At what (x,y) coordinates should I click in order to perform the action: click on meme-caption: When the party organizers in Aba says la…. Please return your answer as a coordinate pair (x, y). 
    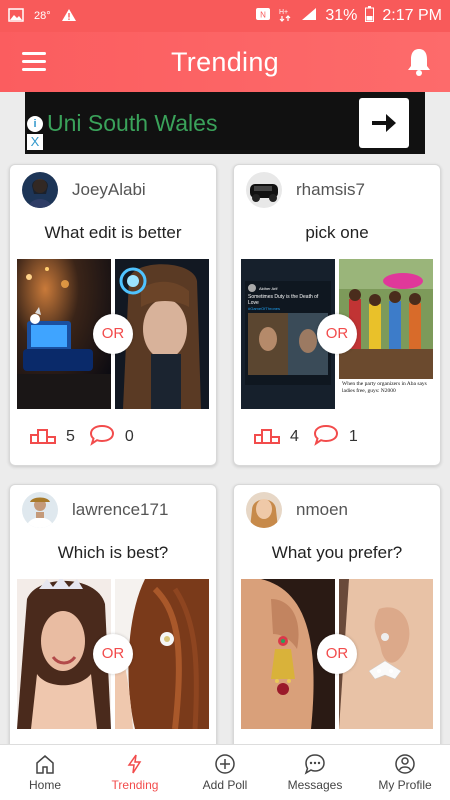
    Looking at the image, I should click on (384, 387).